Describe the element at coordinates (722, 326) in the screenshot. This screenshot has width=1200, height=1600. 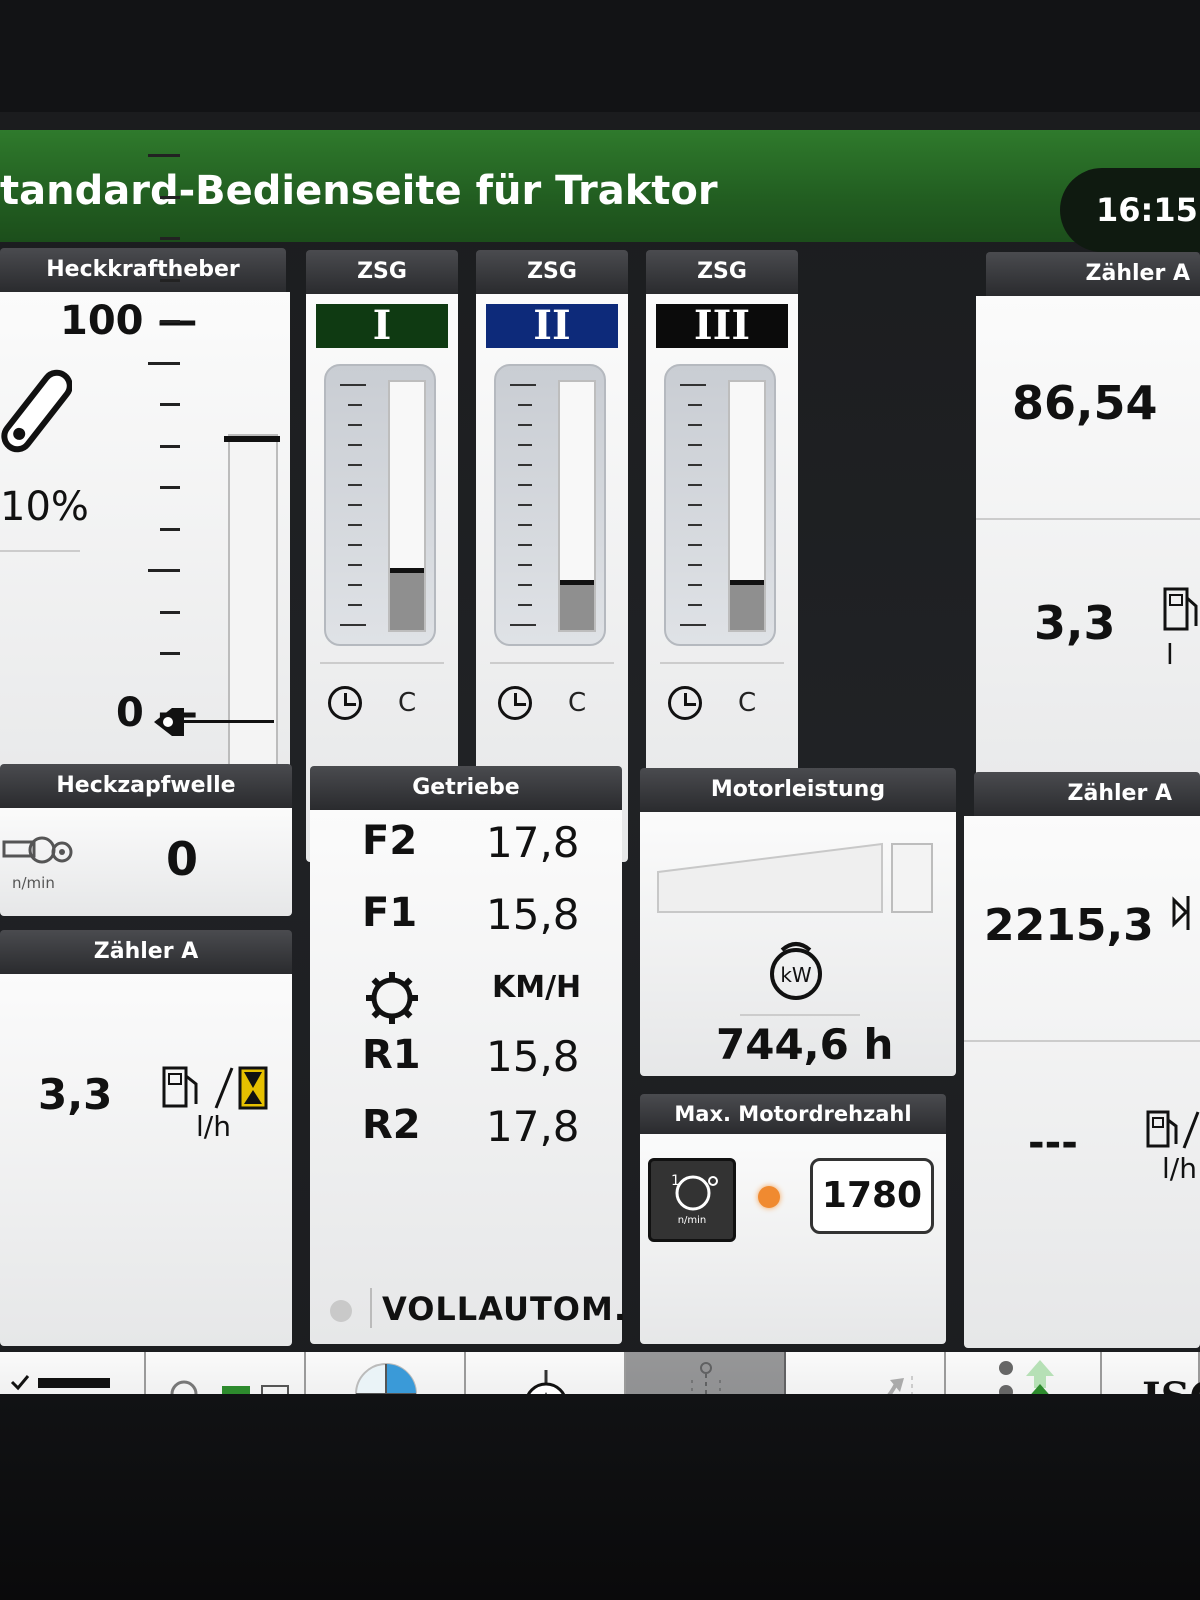
I see `zsg-badge: III` at that location.